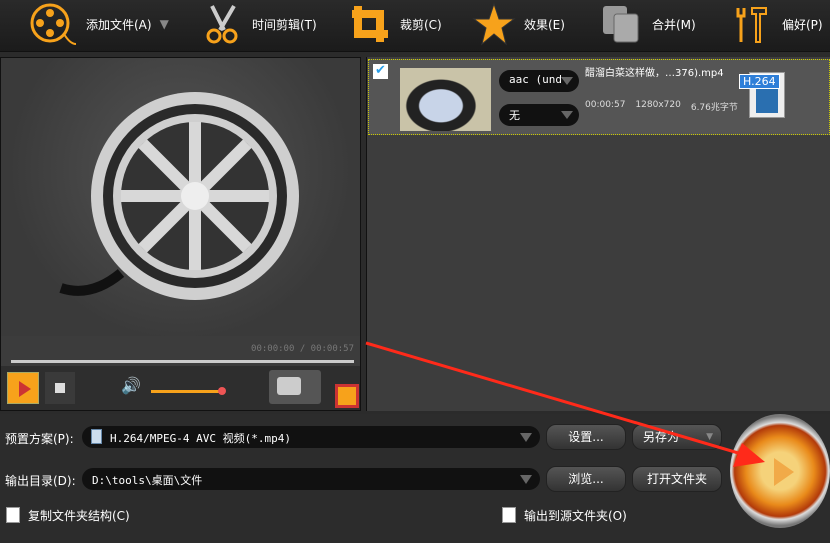 The height and width of the screenshot is (543, 830). Describe the element at coordinates (302, 349) in the screenshot. I see `time-display: 00:00:00 / 00:00:57` at that location.